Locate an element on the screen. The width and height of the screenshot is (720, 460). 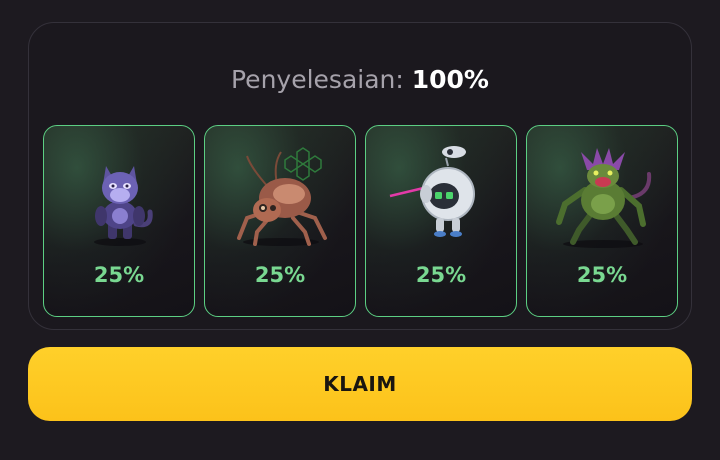
completion-label: Penyelesaian: is located at coordinates (317, 79).